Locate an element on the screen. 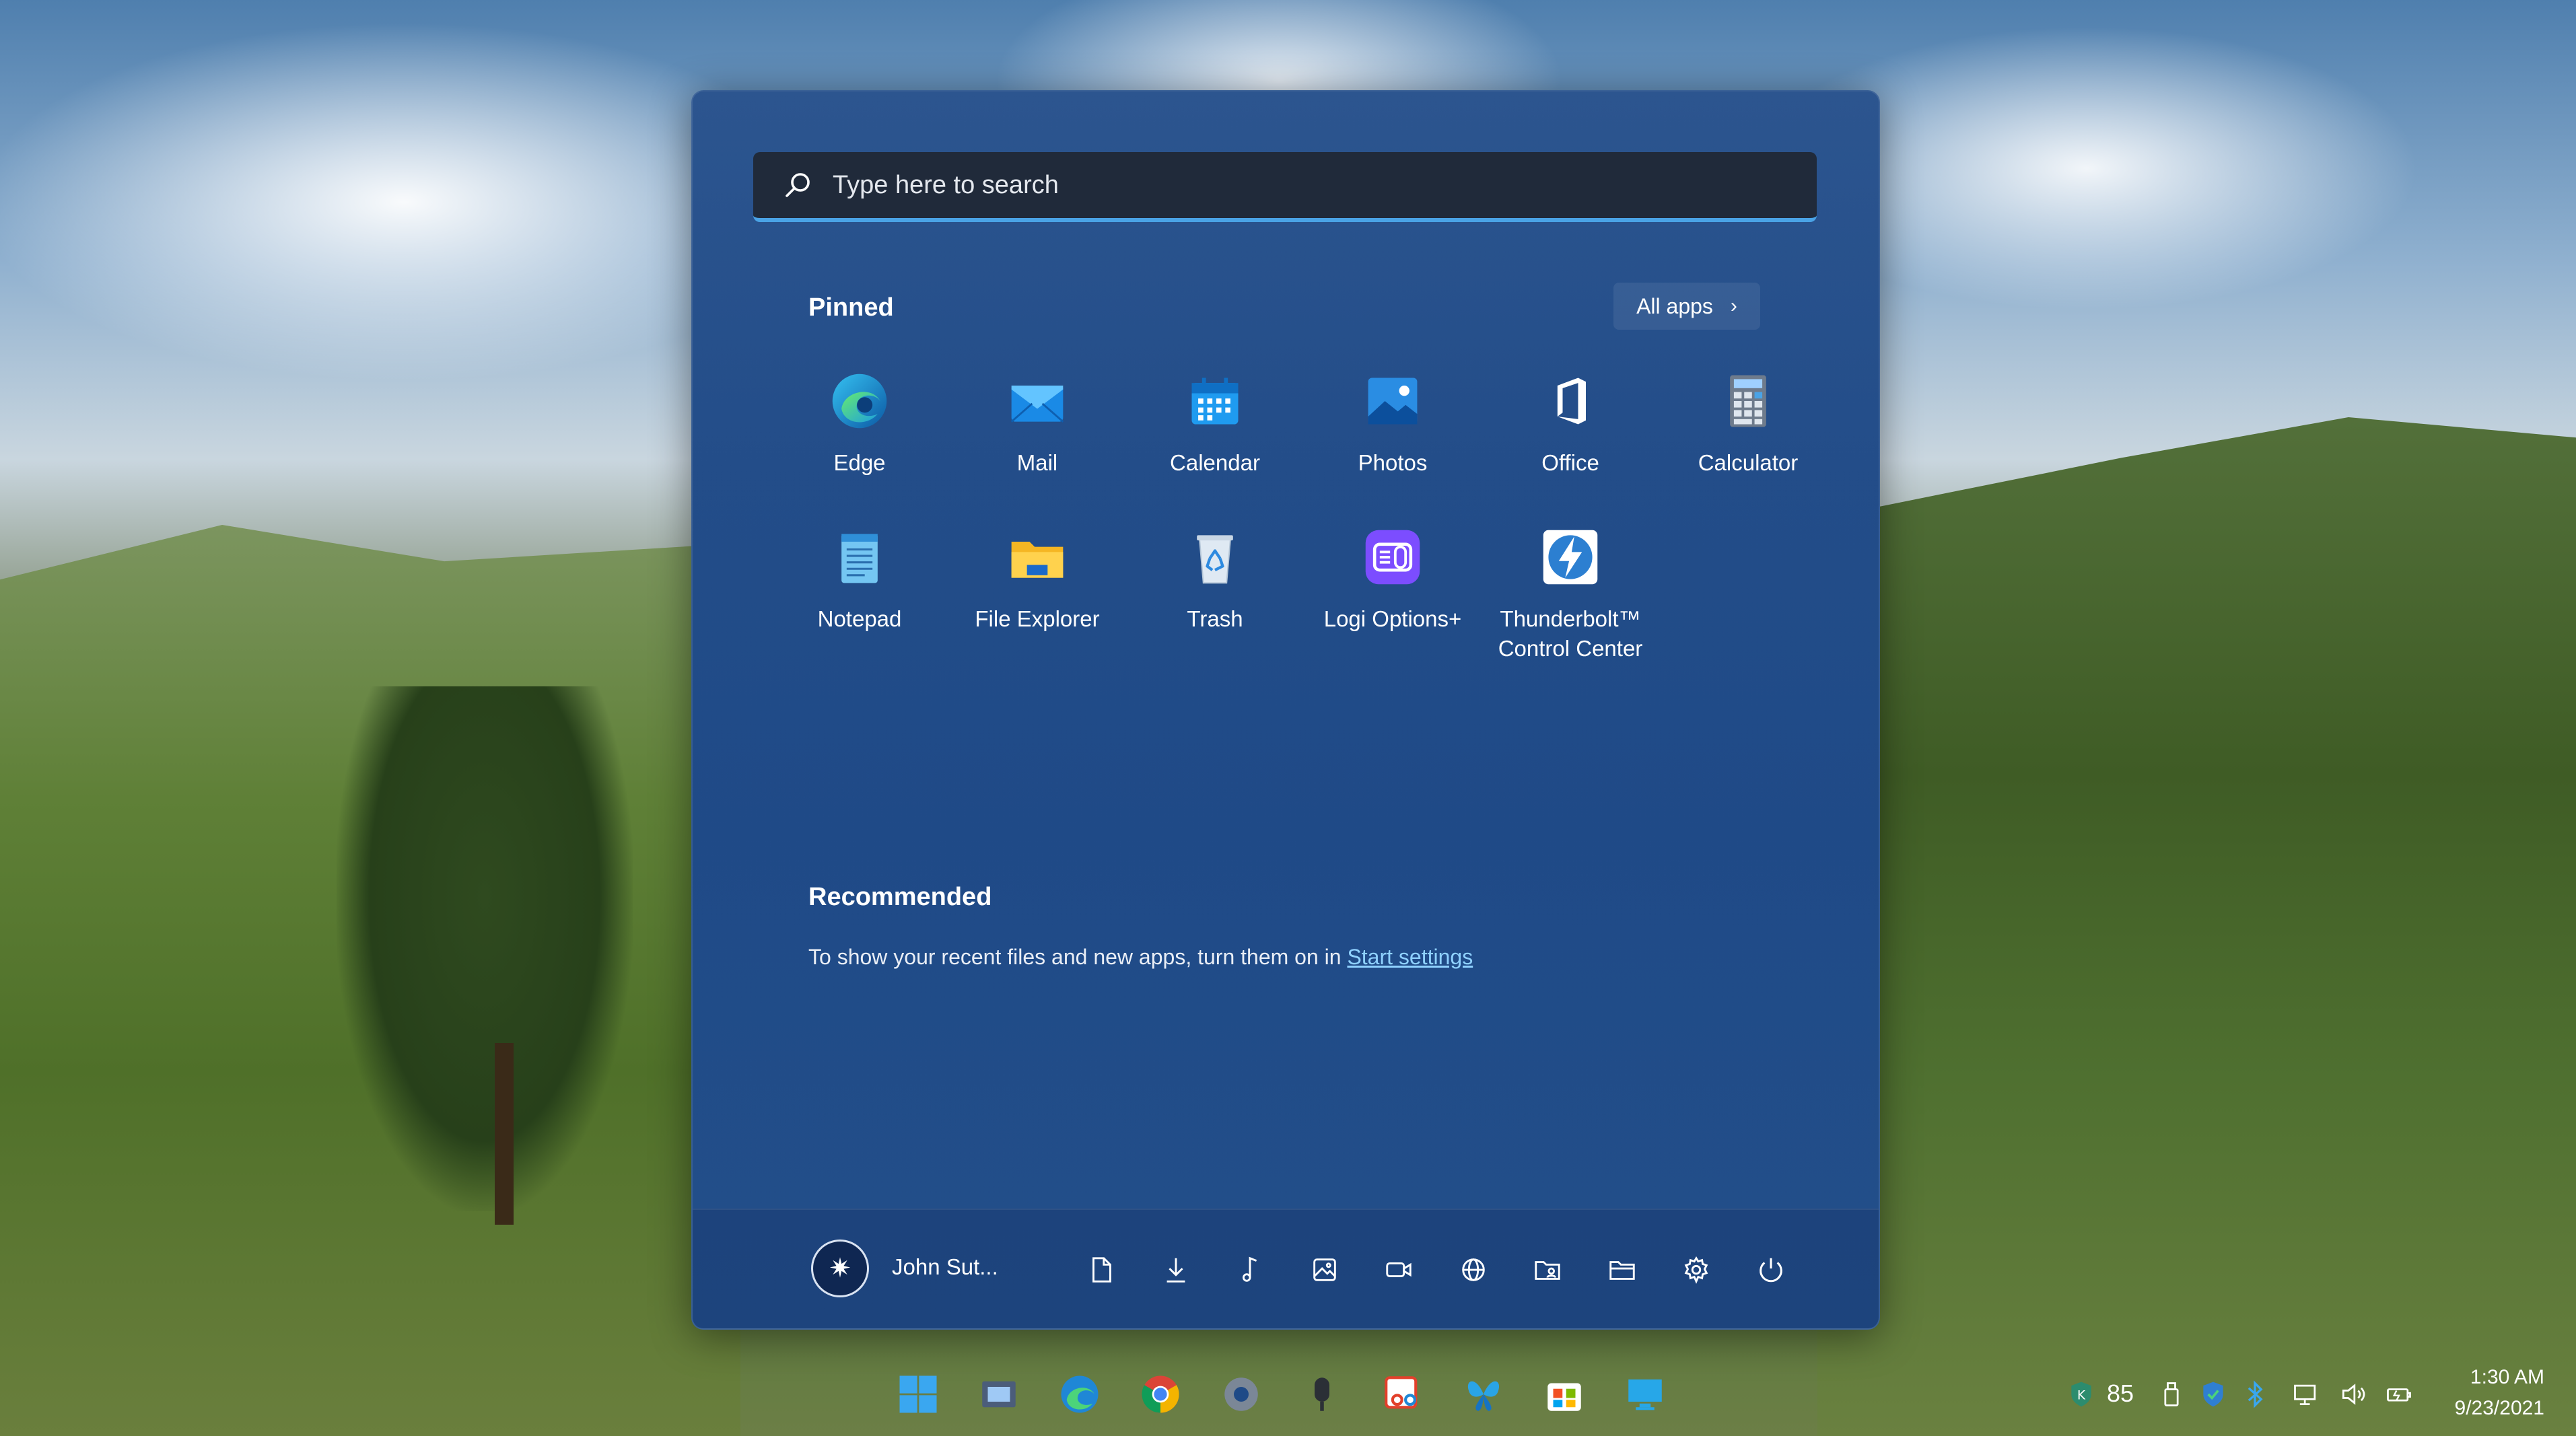  pinned-app-logi-options: Logi Options+ is located at coordinates (1393, 599).